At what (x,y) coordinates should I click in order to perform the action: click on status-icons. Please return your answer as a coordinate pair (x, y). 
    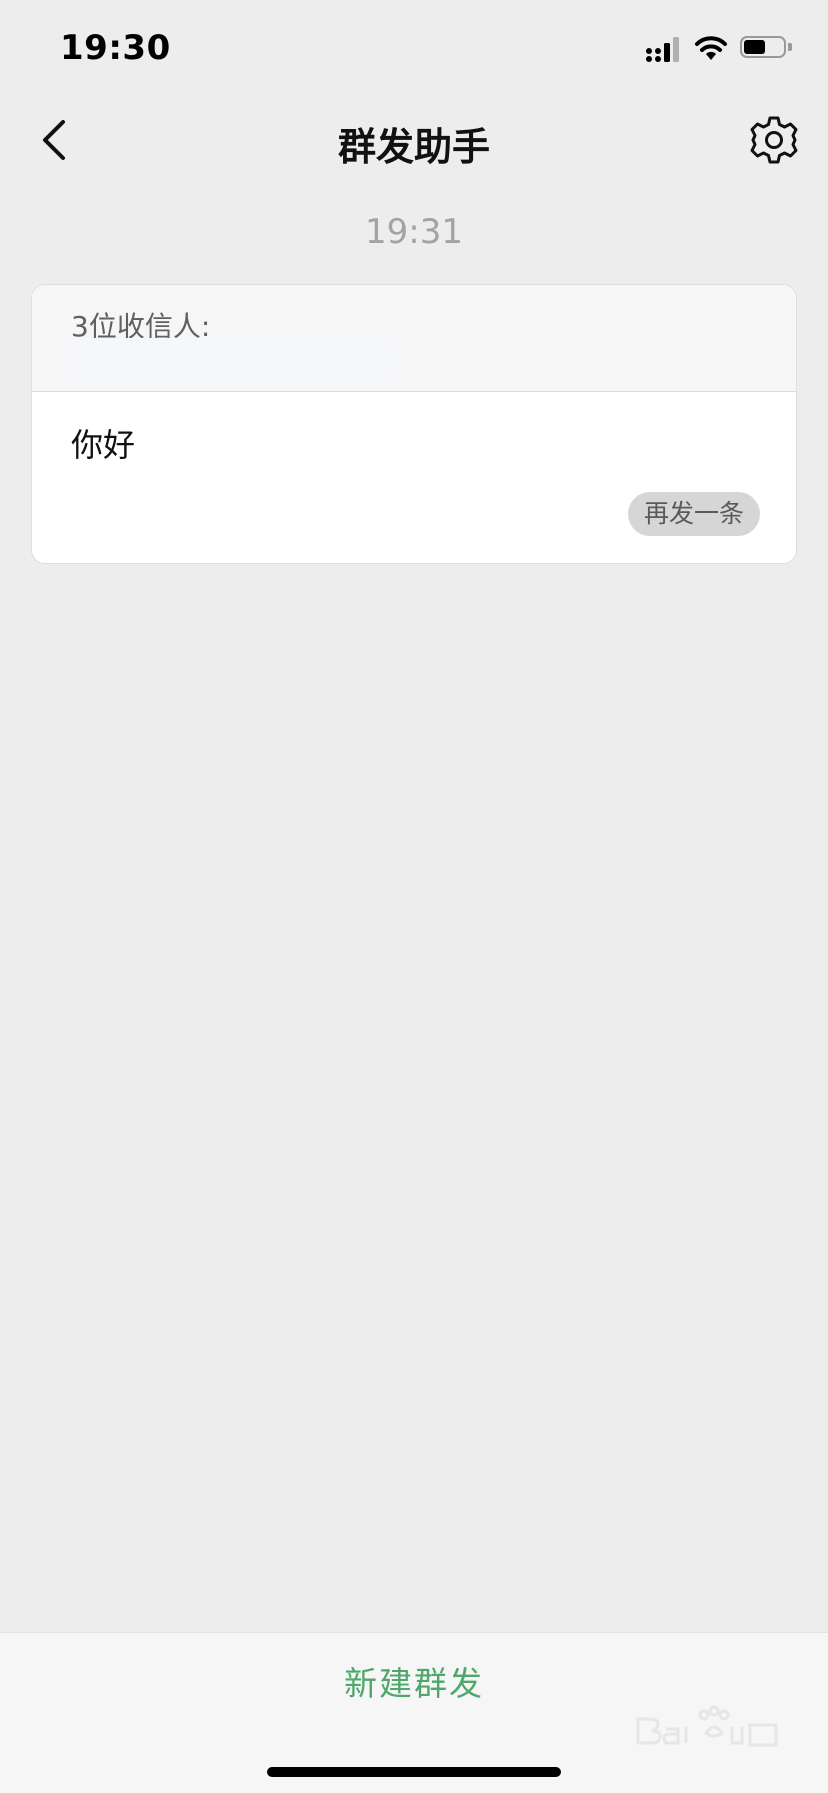
    Looking at the image, I should click on (720, 49).